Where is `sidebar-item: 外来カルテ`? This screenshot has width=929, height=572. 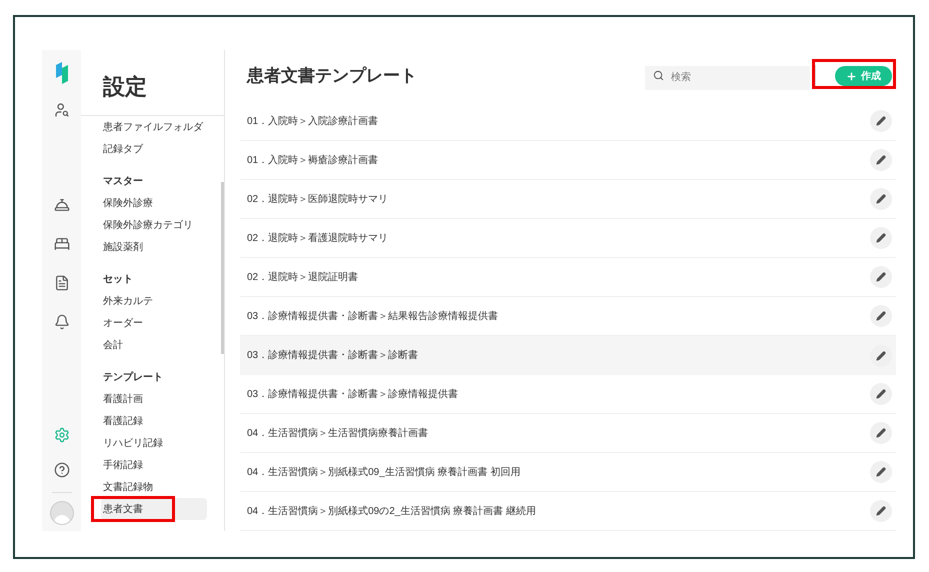
sidebar-item: 外来カルテ is located at coordinates (128, 301).